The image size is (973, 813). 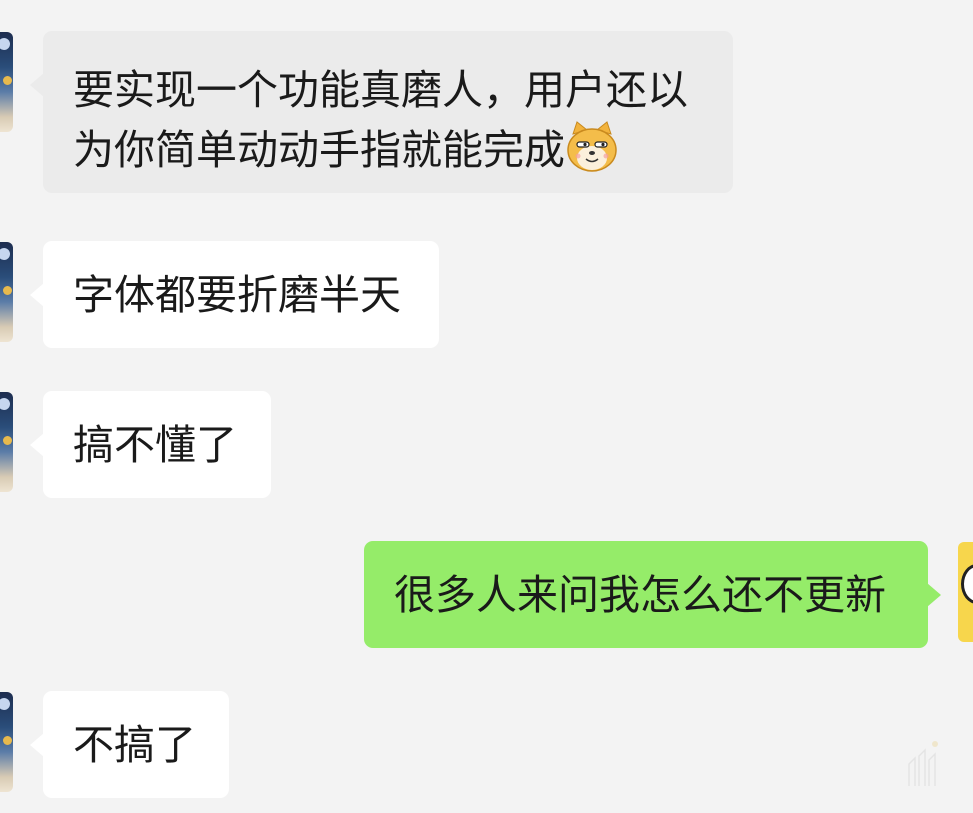 I want to click on self-avatar, so click(x=965, y=592).